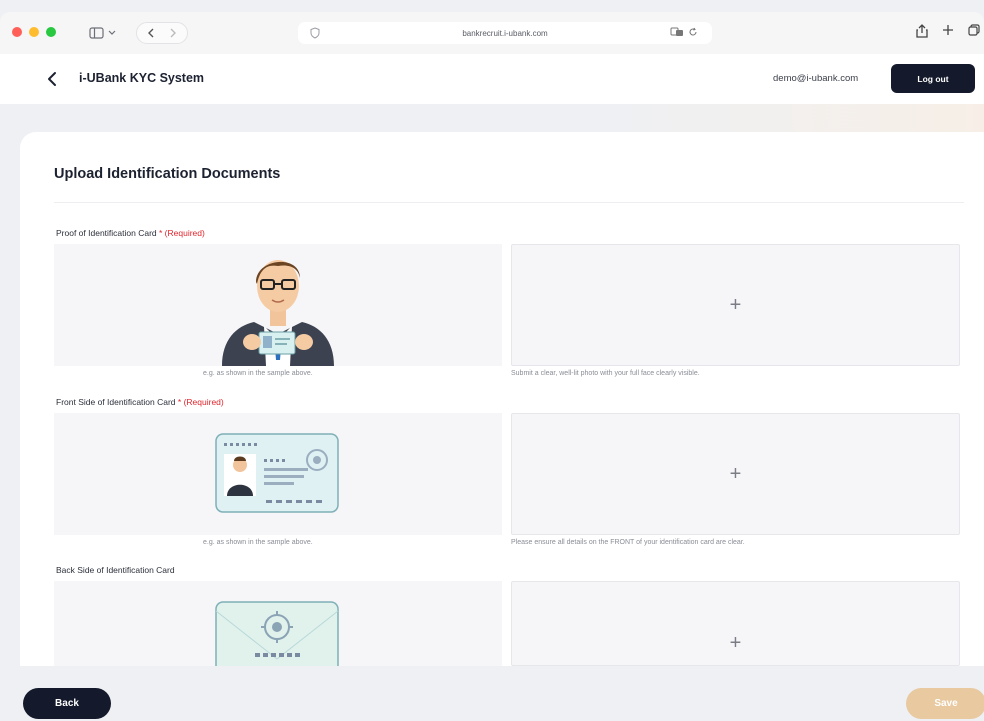  What do you see at coordinates (142, 78) in the screenshot?
I see `app-title: i-UBank KYC System` at bounding box center [142, 78].